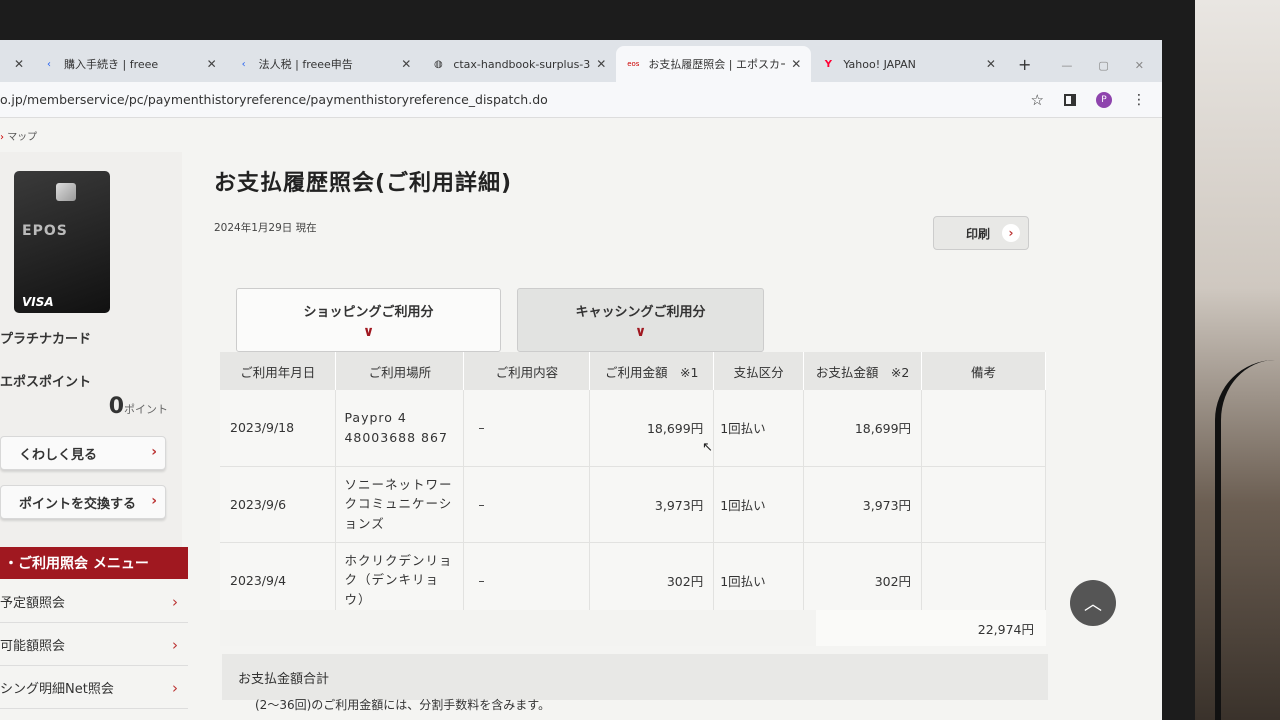 Image resolution: width=1280 pixels, height=720 pixels. I want to click on tab-title: 法人税 | freee申告, so click(305, 64).